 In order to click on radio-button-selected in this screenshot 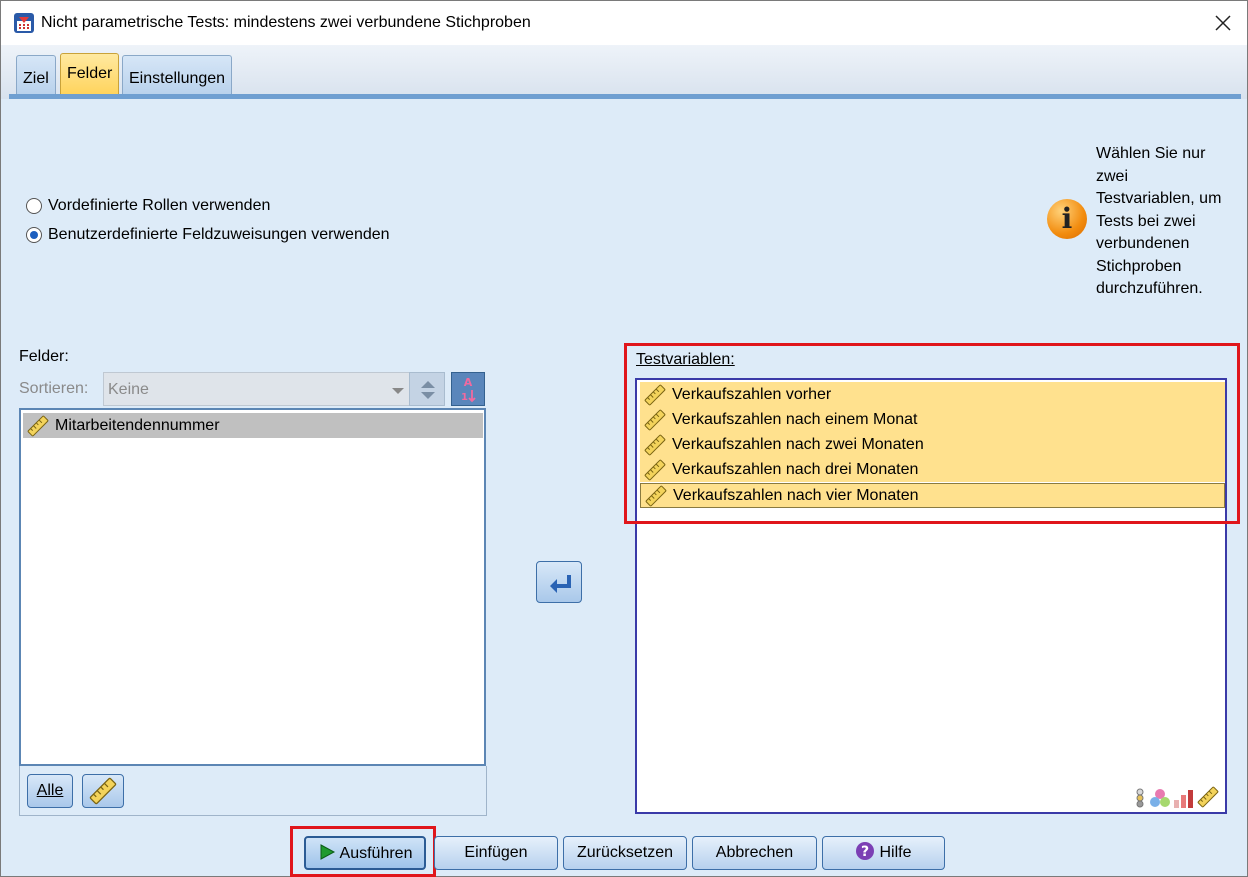, I will do `click(34, 235)`.